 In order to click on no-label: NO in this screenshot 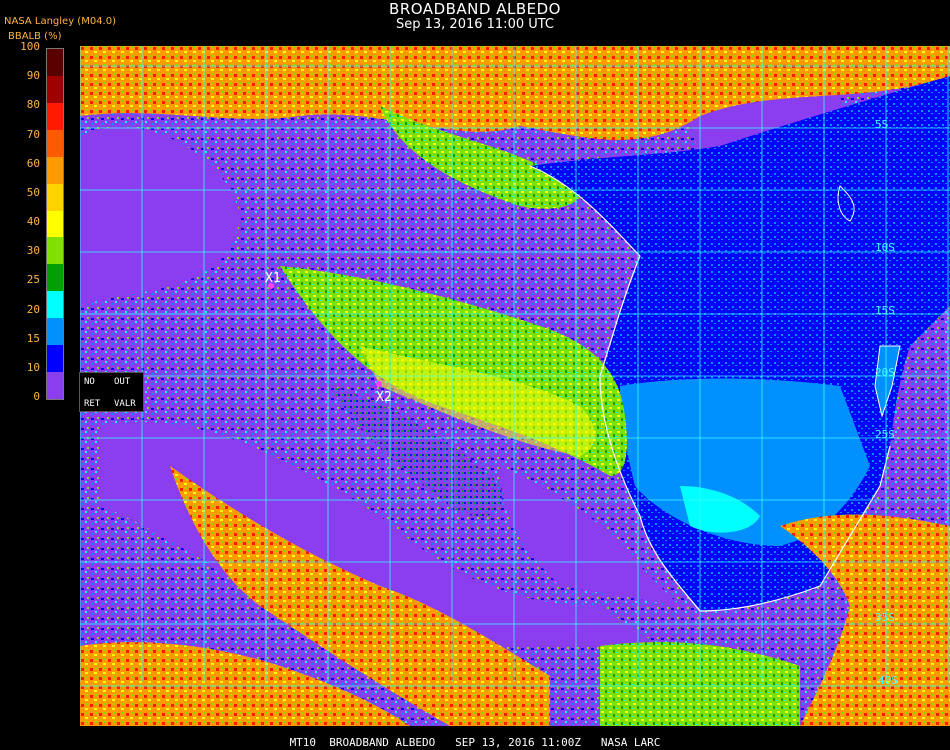, I will do `click(89, 382)`.